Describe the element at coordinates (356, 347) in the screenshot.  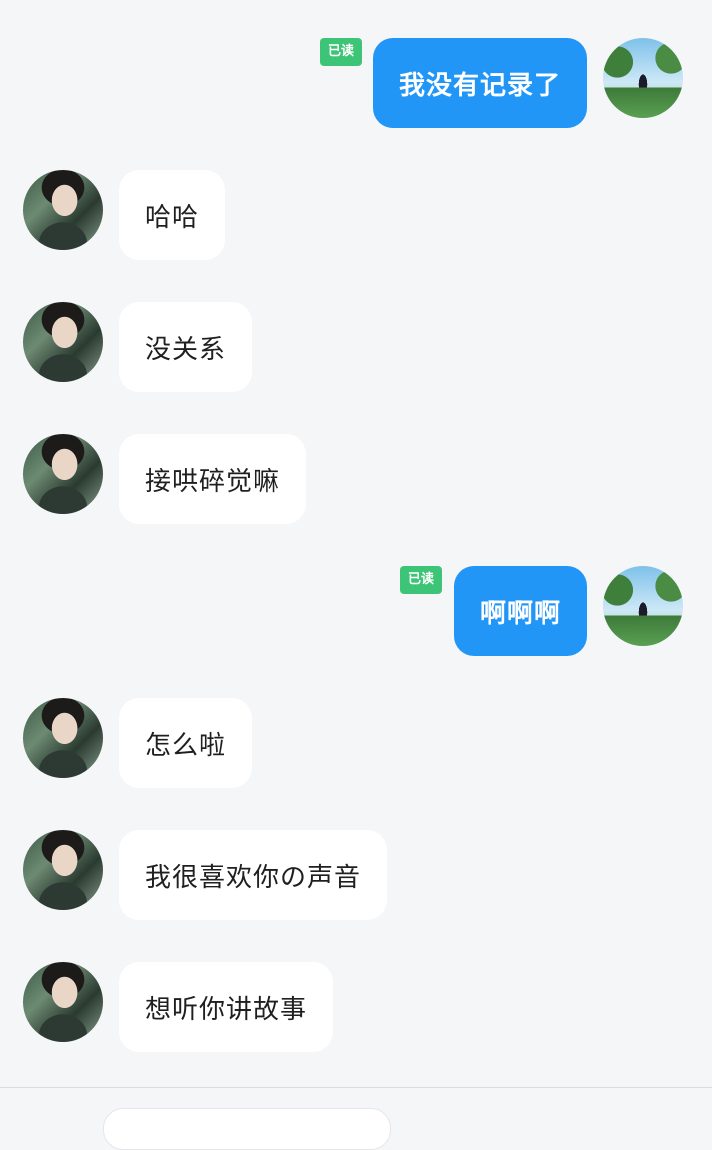
I see `message-row-received: 没关系` at that location.